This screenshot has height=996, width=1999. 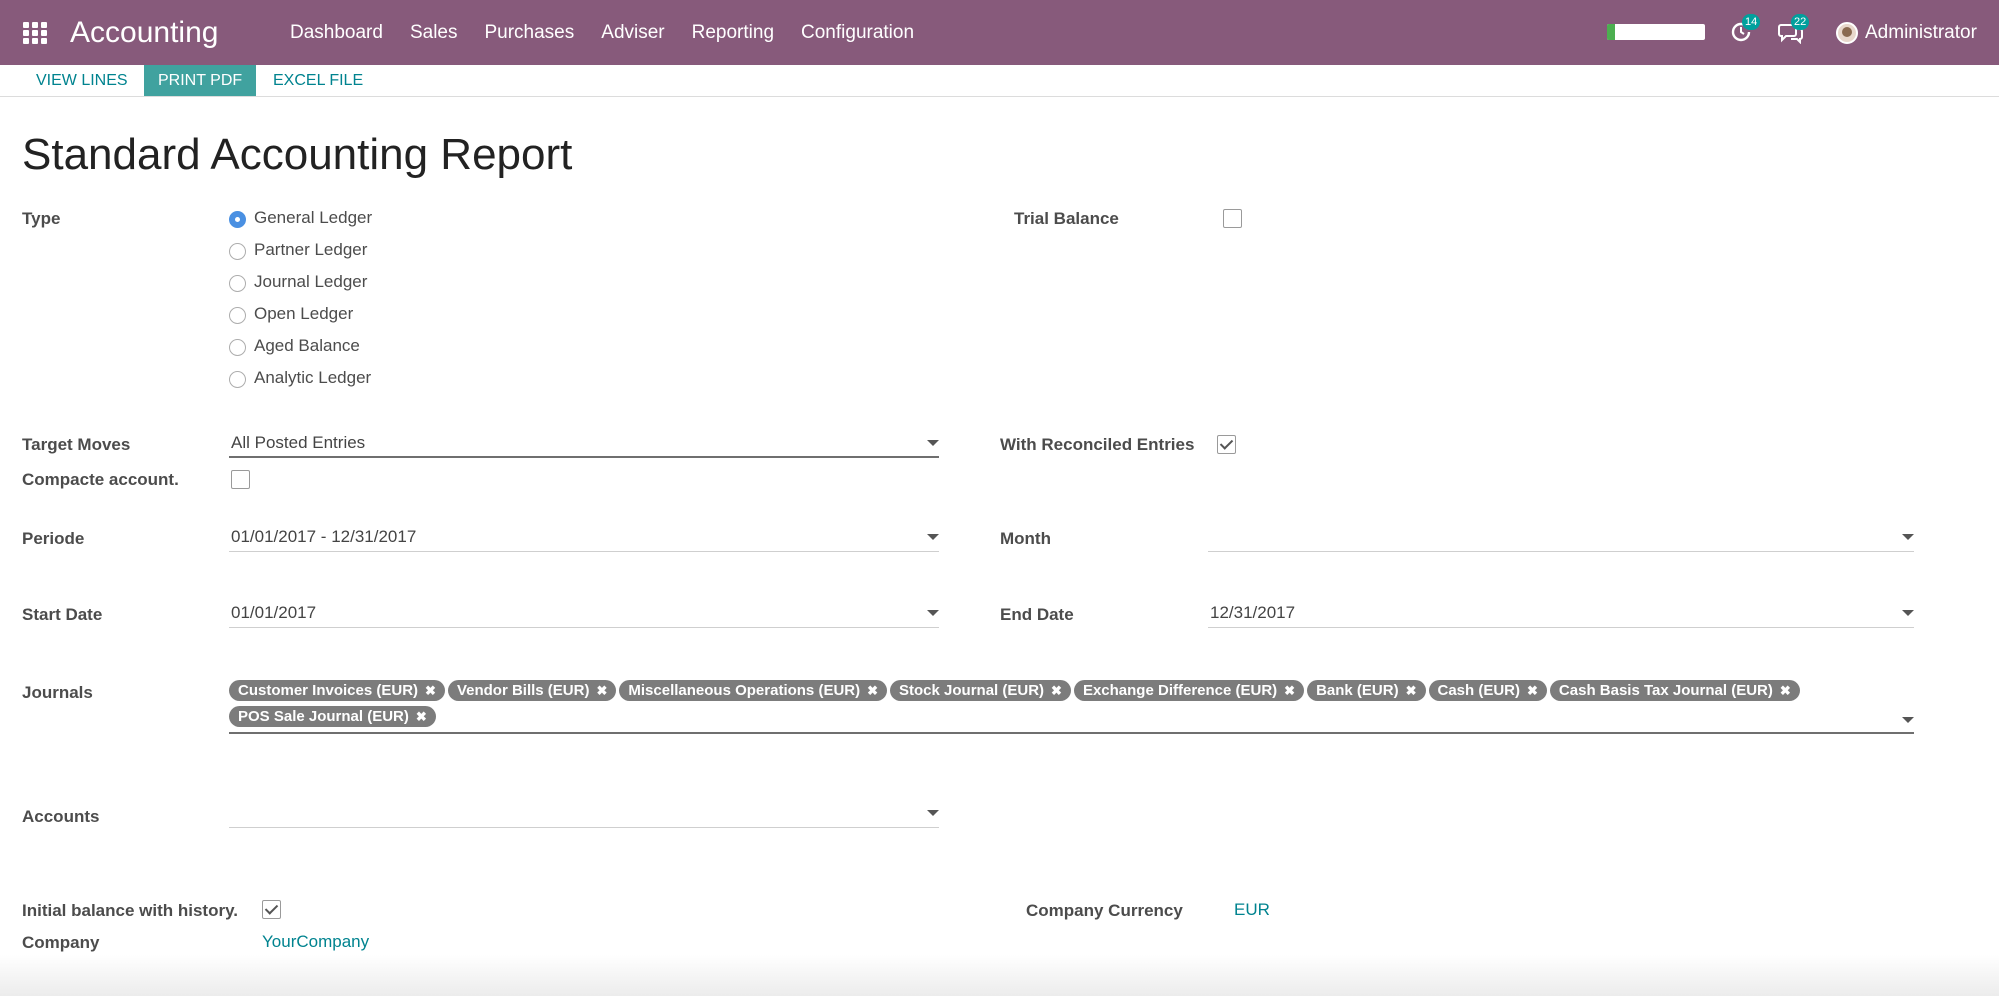 I want to click on onboarding-progress-bar, so click(x=1656, y=32).